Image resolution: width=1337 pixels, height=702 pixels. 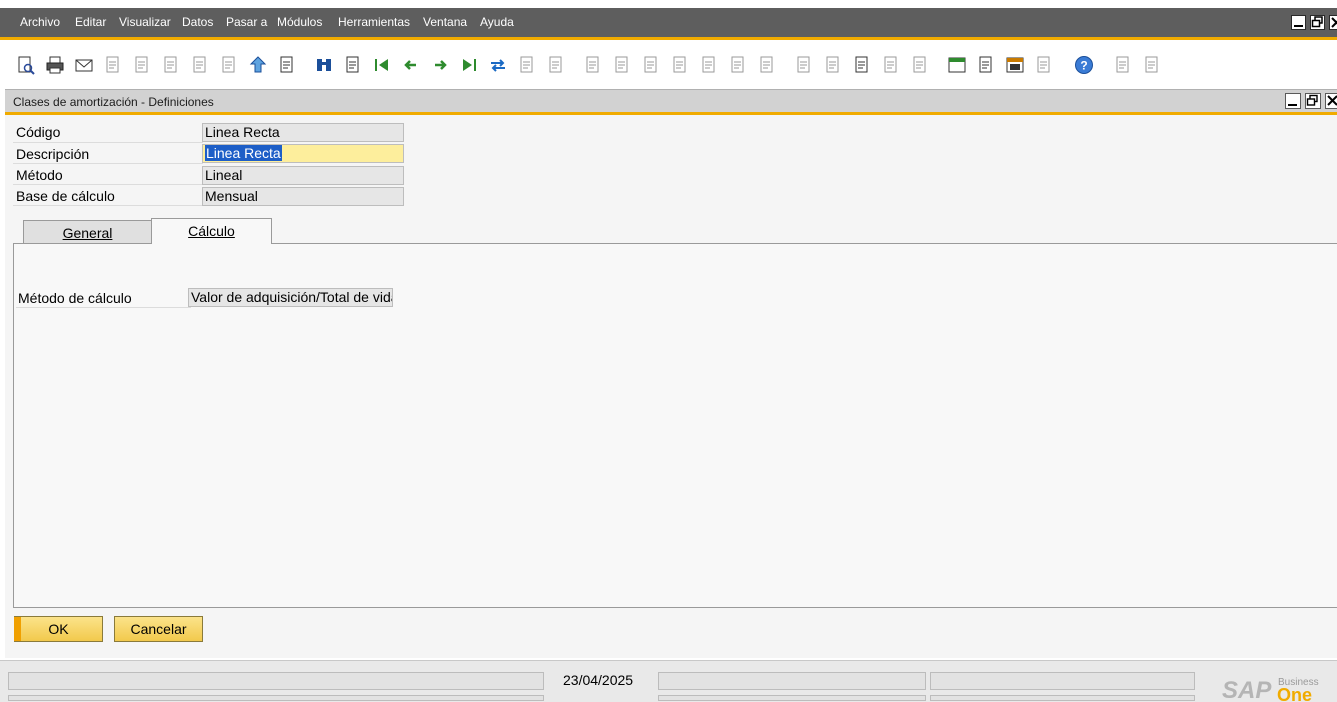 I want to click on menu-archivo: Archivo, so click(x=40, y=22).